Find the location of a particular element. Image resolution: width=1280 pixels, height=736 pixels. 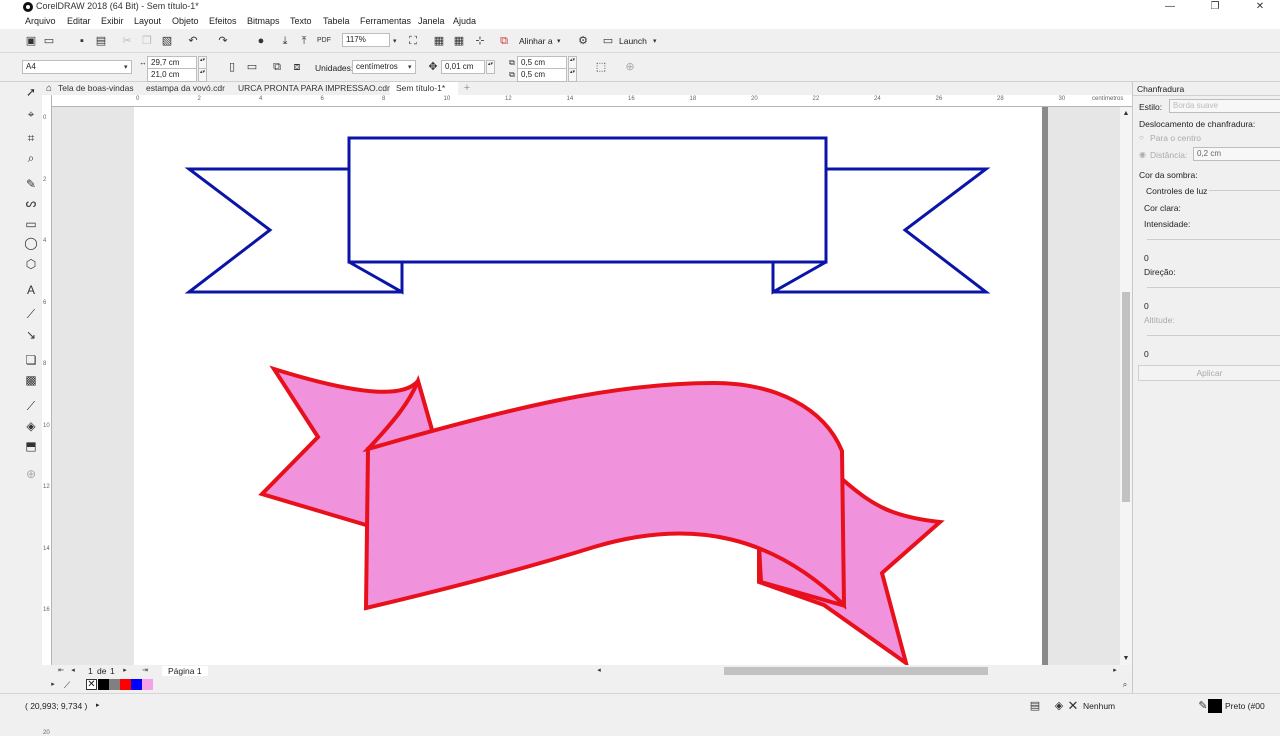

open-folder-icon: ▭ is located at coordinates (49, 41).